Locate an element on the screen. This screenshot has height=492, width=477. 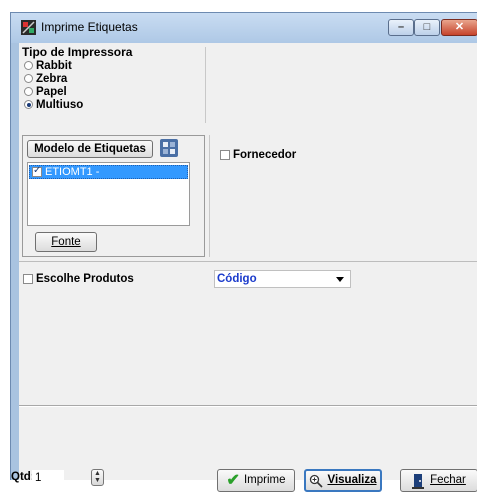
title-bar: Imprime Etiquetas – □ ✕ is located at coordinates (244, 28).